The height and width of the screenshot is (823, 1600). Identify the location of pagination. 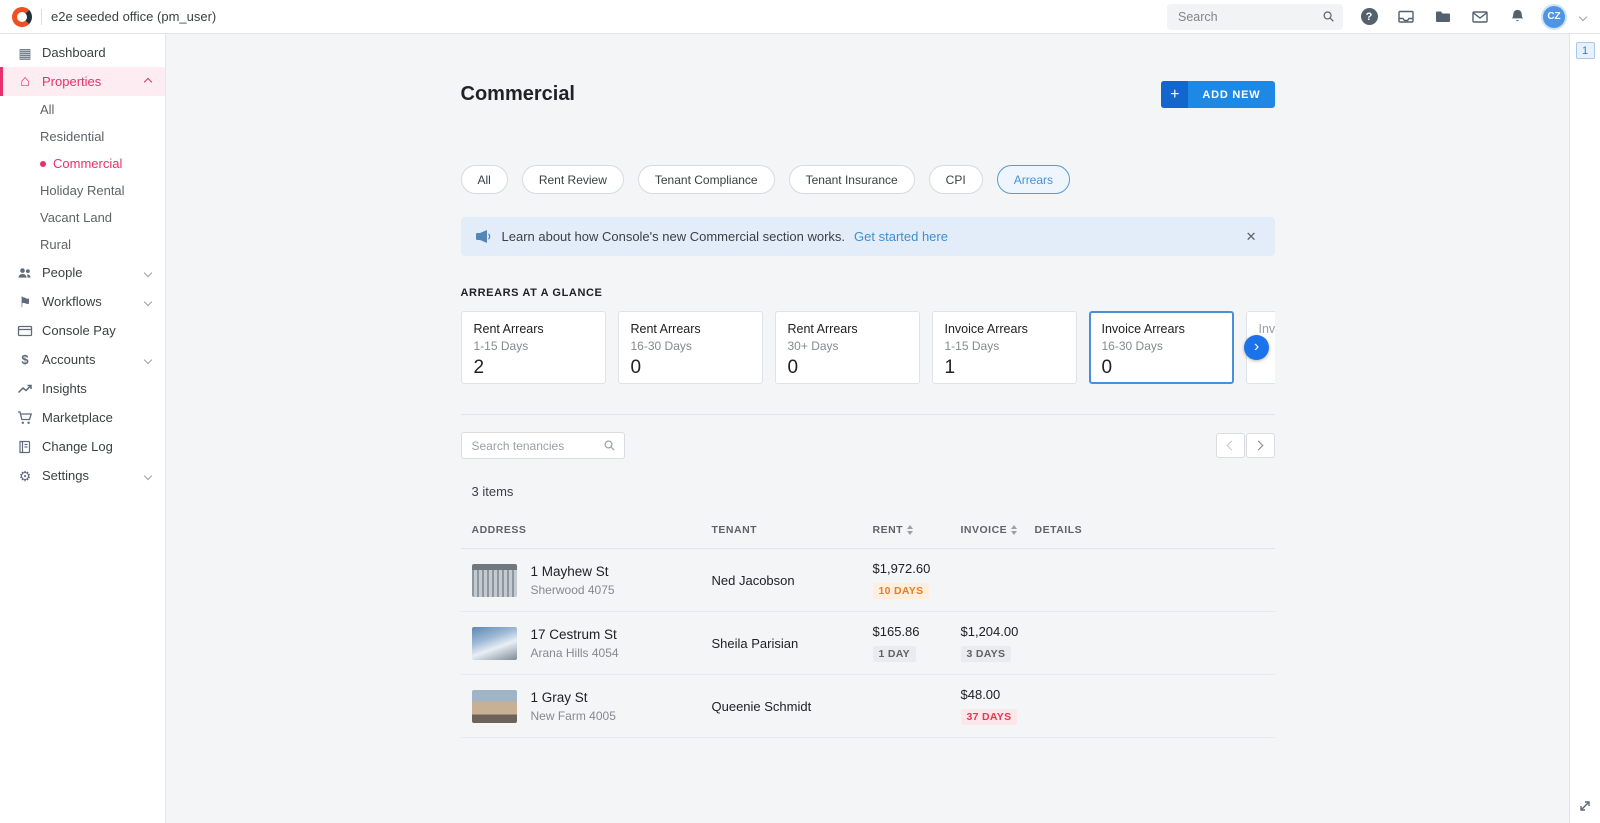
(1245, 445).